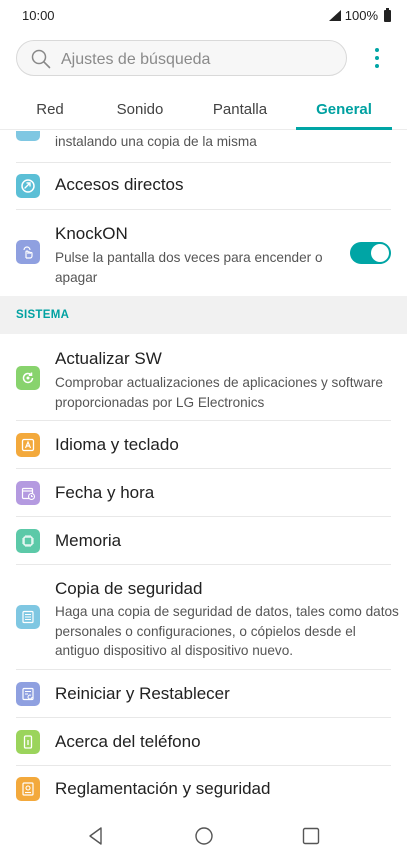 This screenshot has height=860, width=407. Describe the element at coordinates (334, 15) in the screenshot. I see `signal-icon` at that location.